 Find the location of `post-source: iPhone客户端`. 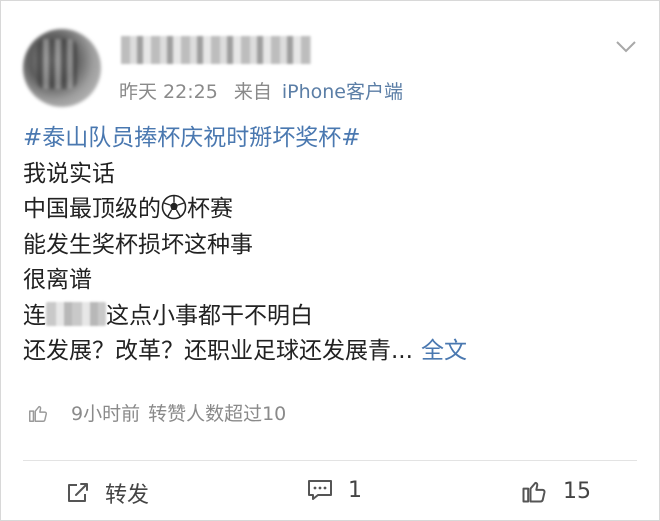

post-source: iPhone客户端 is located at coordinates (342, 92).